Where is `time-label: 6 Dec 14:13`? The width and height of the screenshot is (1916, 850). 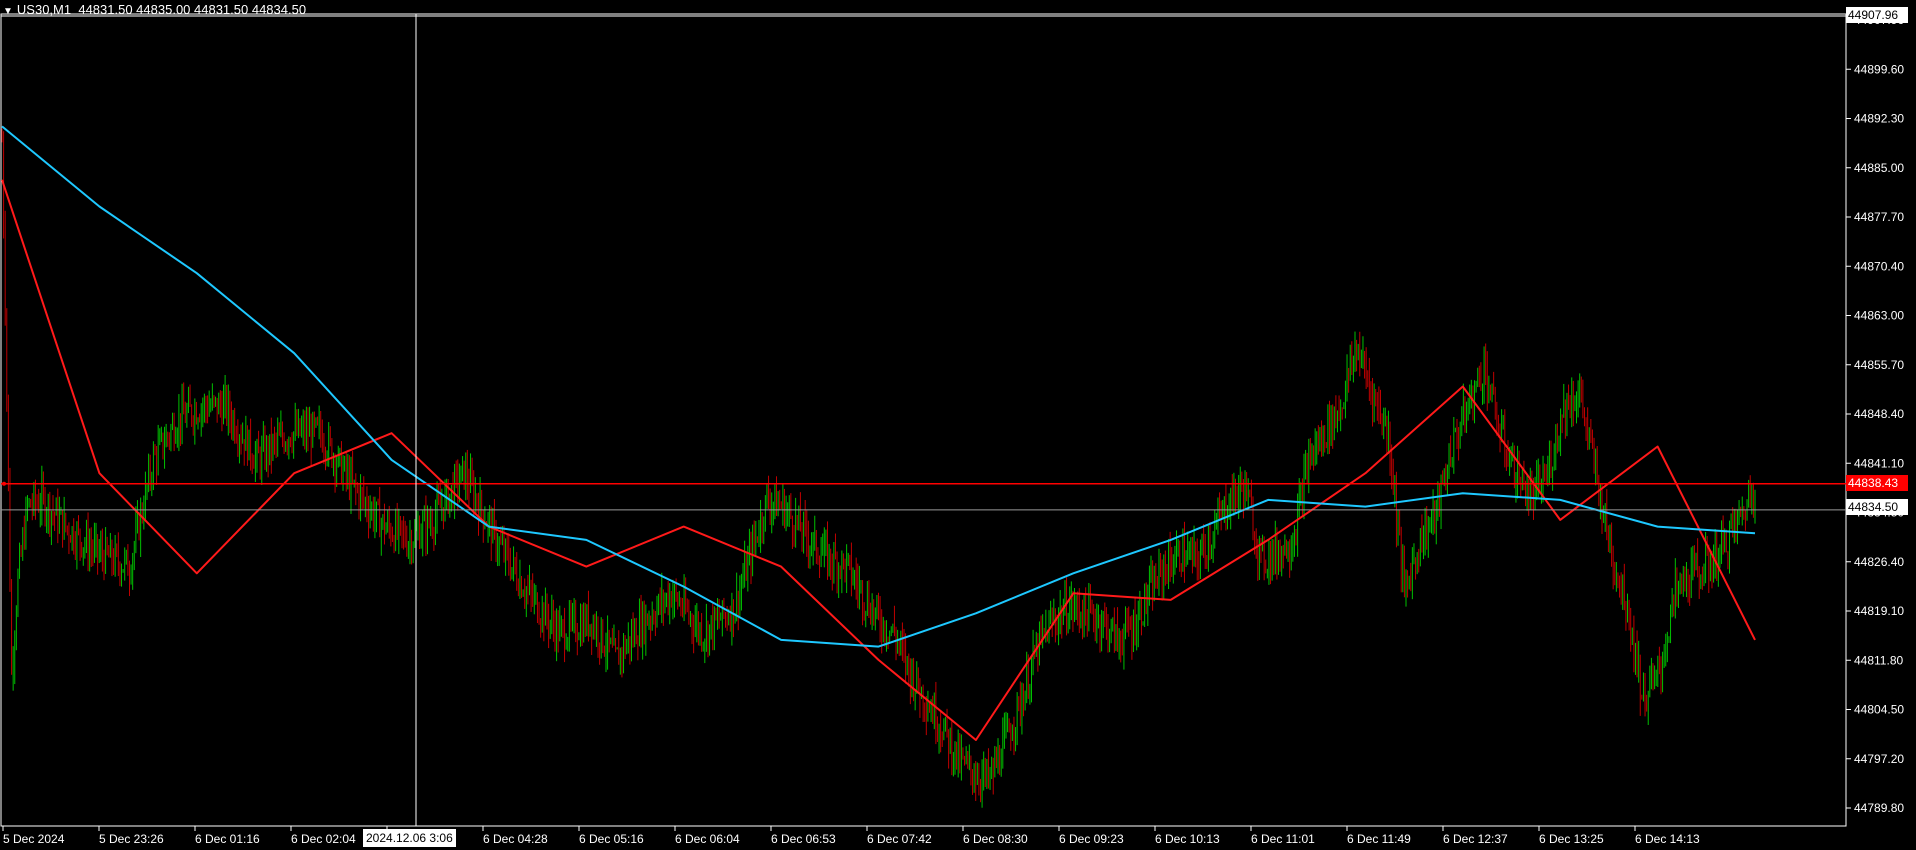 time-label: 6 Dec 14:13 is located at coordinates (1667, 839).